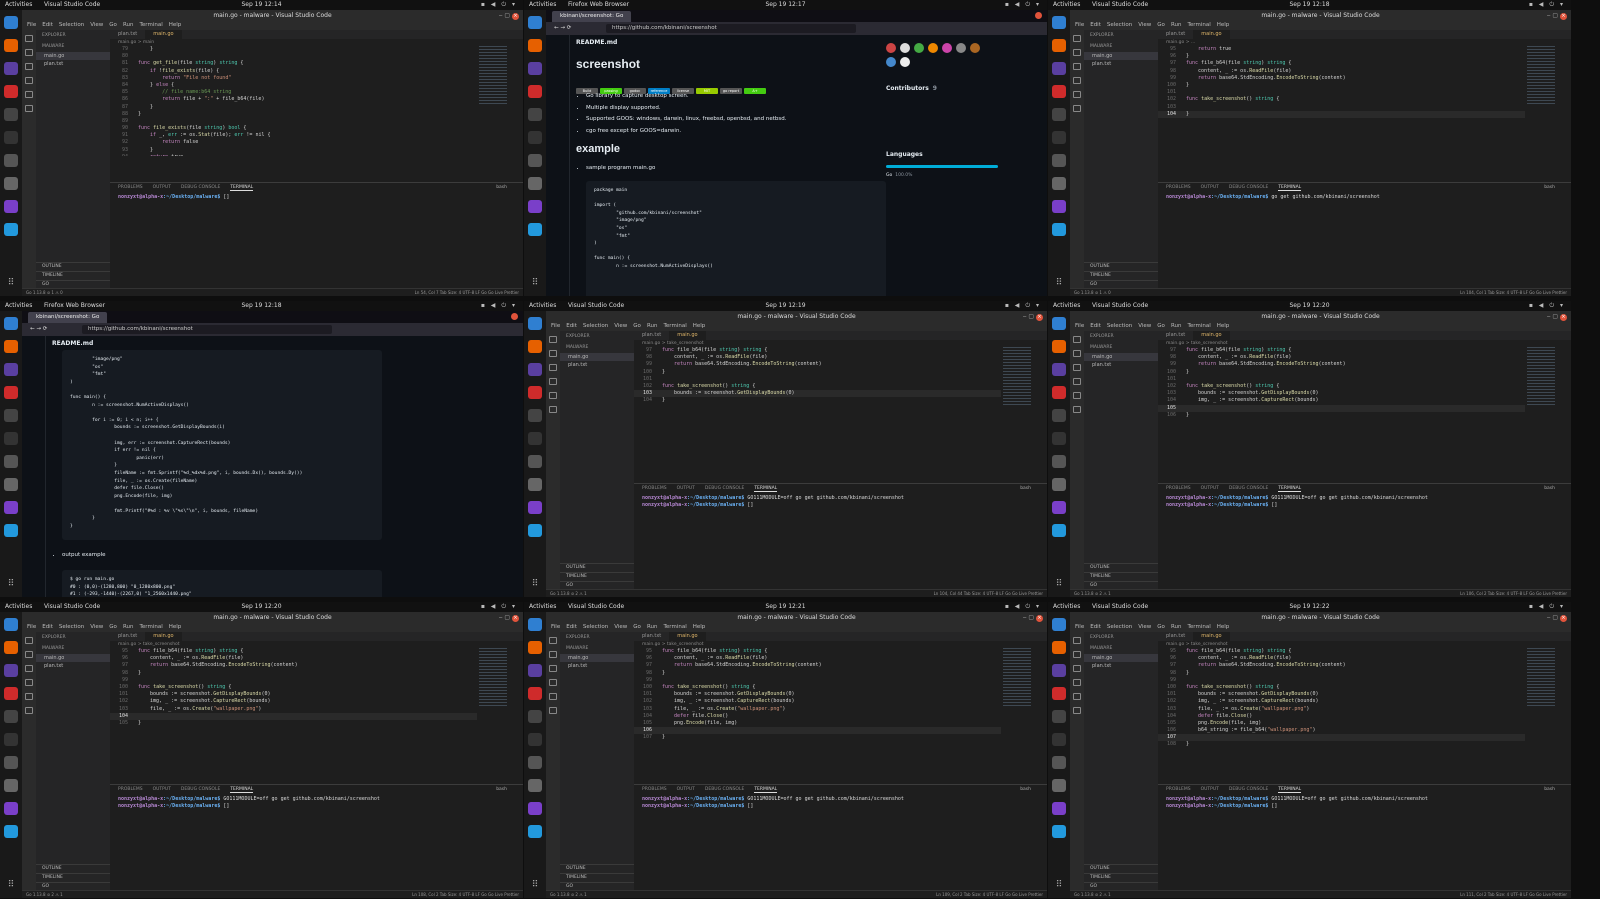 The image size is (1600, 899). What do you see at coordinates (514, 316) in the screenshot?
I see `close-icon` at bounding box center [514, 316].